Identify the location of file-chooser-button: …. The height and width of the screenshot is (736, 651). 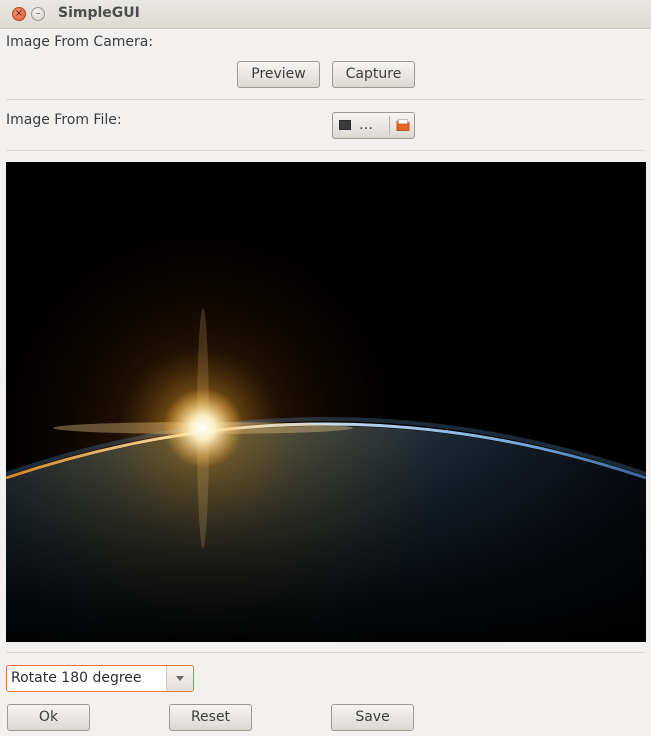
(373, 125).